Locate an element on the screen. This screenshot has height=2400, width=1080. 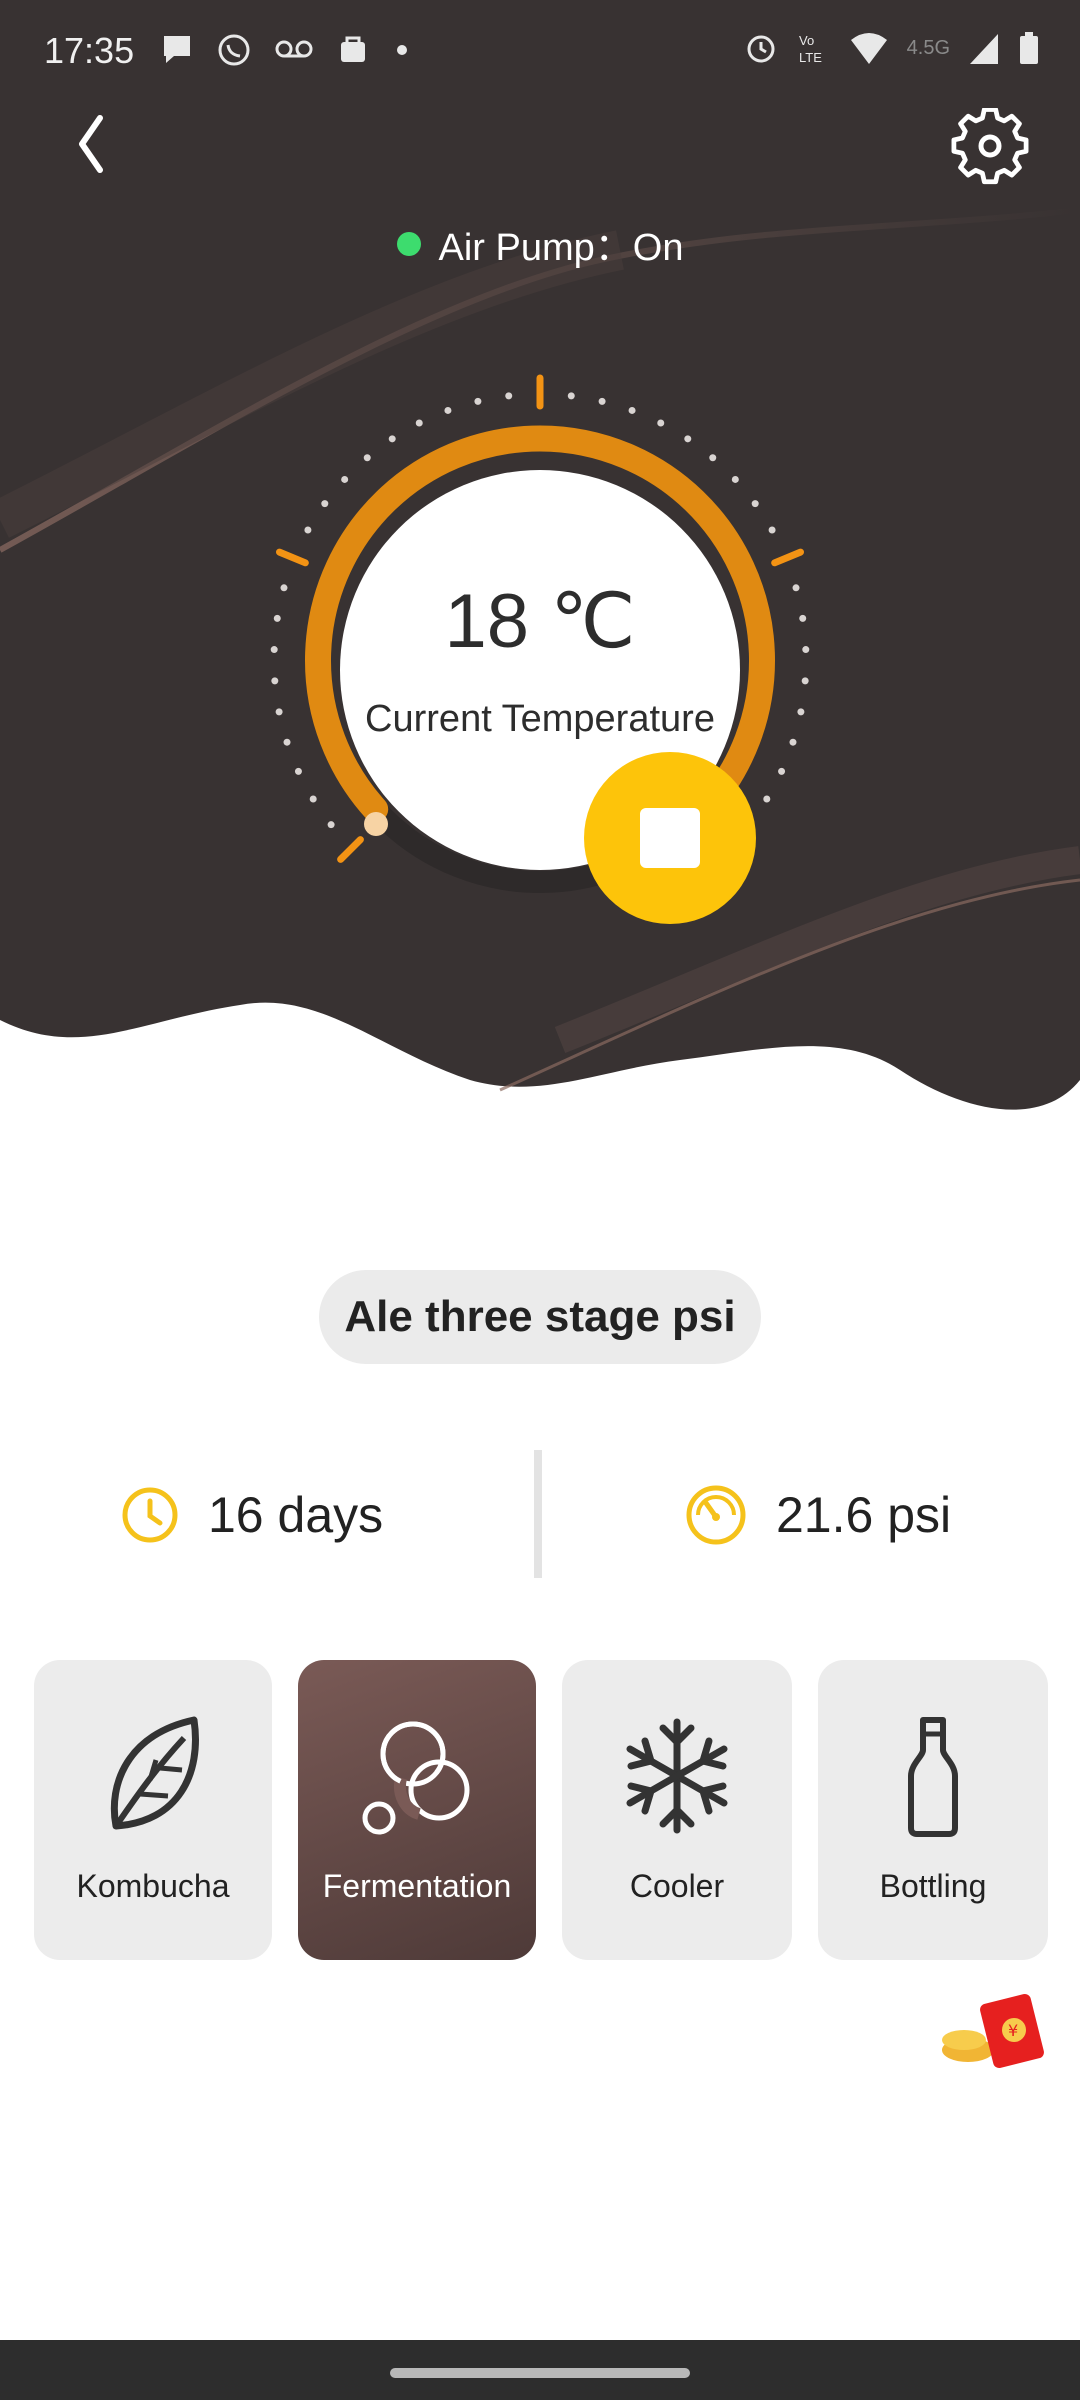
program-name-pill: Ale three stage psi is located at coordinates (540, 1317).